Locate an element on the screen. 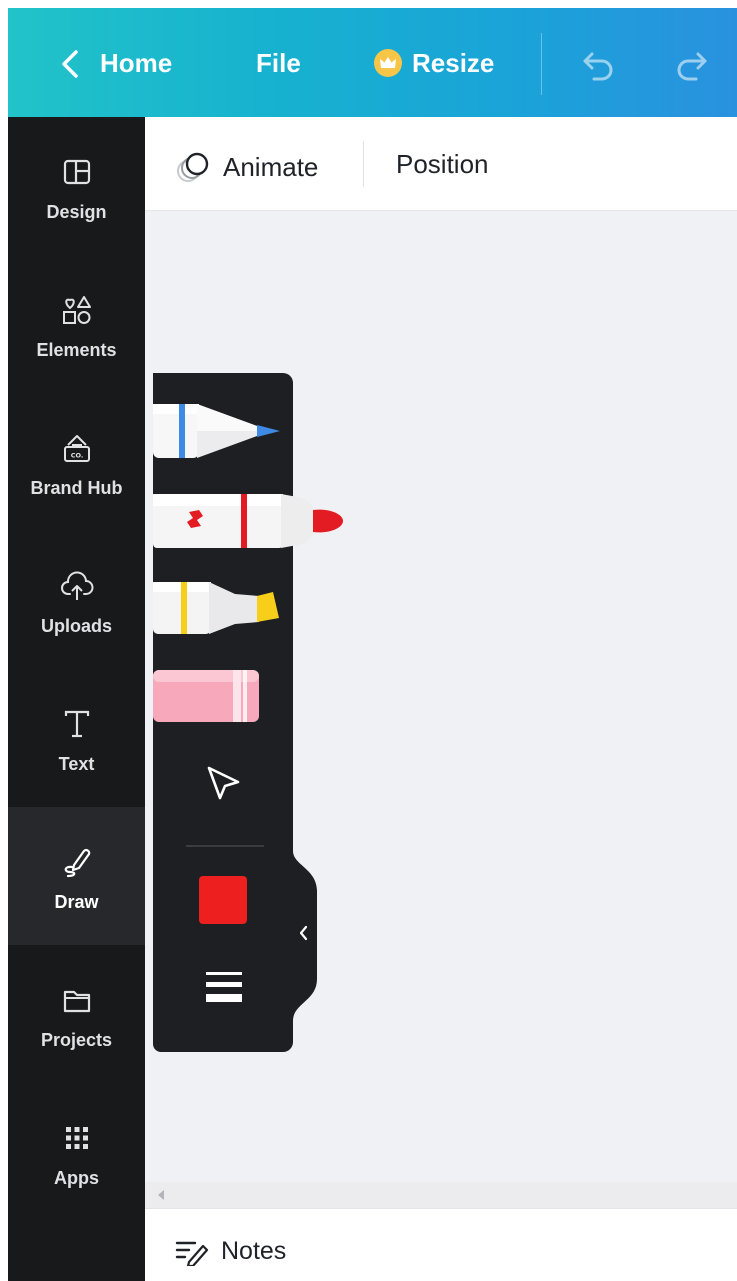  sidebar-item-label: Text is located at coordinates (76, 764).